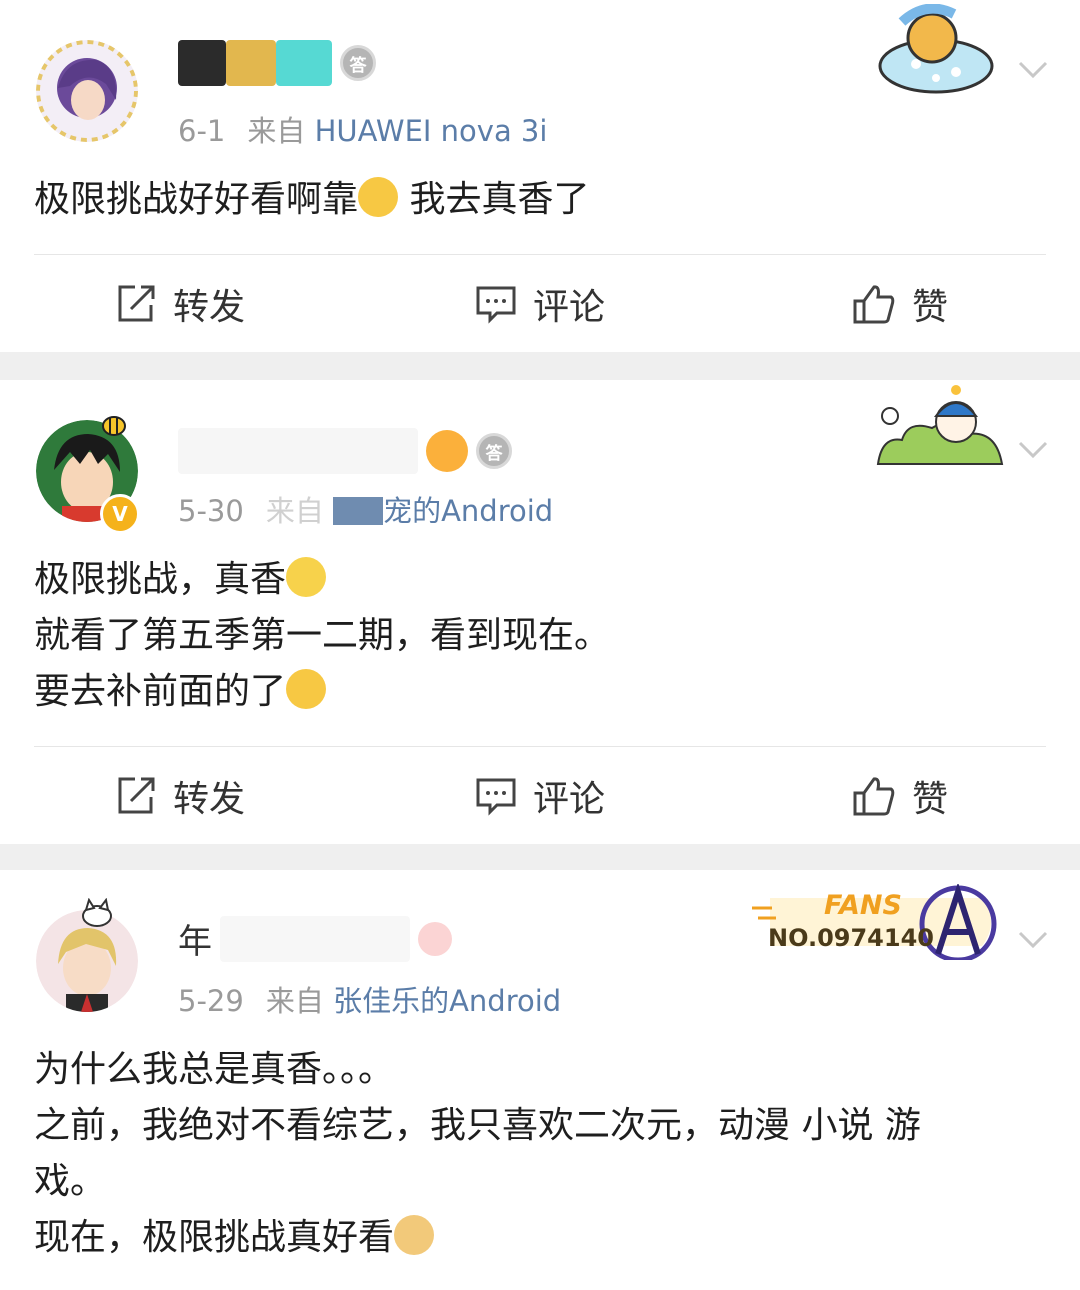 This screenshot has height=1290, width=1080. I want to click on post-meta: 6-1 来自 HUAWEI nova 3i, so click(362, 129).